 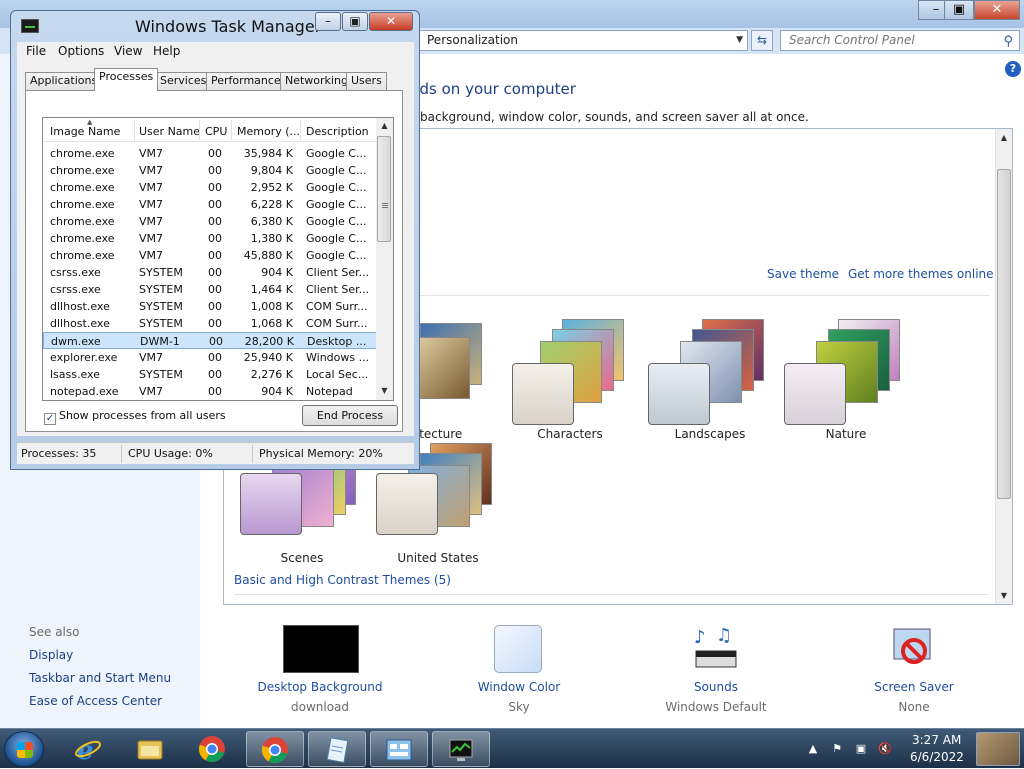 What do you see at coordinates (51, 655) in the screenshot?
I see `see-also-link-display: Display` at bounding box center [51, 655].